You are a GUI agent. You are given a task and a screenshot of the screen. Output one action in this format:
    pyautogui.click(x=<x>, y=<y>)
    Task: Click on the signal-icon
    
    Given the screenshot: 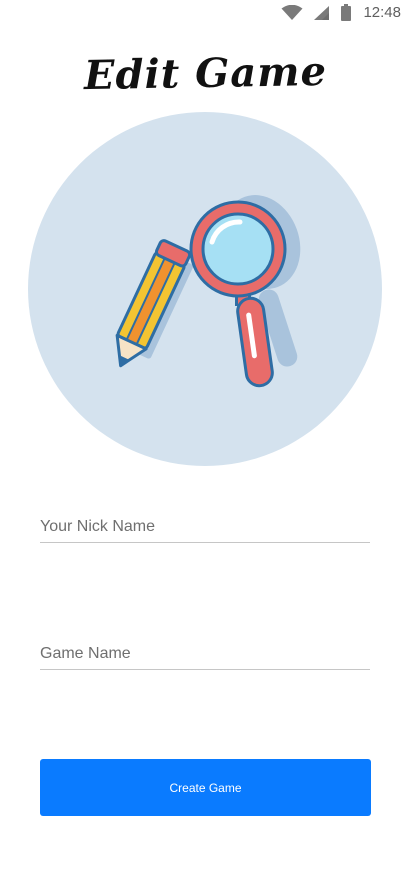 What is the action you would take?
    pyautogui.click(x=322, y=12)
    